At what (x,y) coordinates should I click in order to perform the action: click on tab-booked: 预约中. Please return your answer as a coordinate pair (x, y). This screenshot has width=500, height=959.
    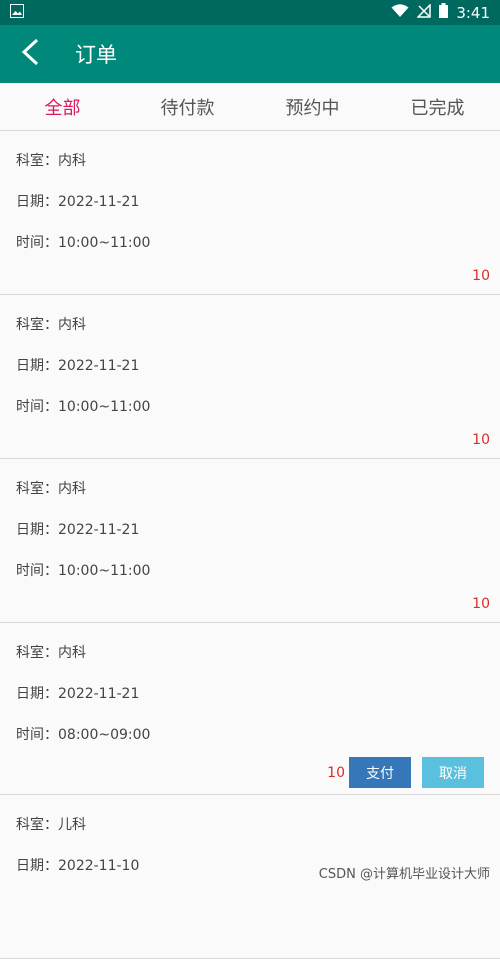
    Looking at the image, I should click on (312, 107).